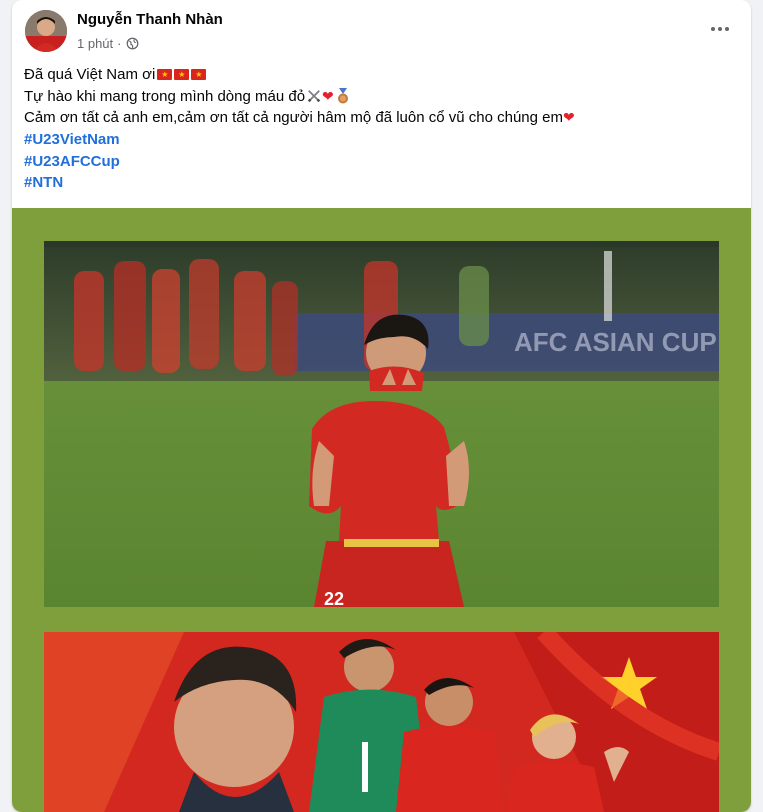 The image size is (763, 812). I want to click on post-line-2-text: Tự hào khi mang trong mình dòng máu đỏ, so click(165, 96).